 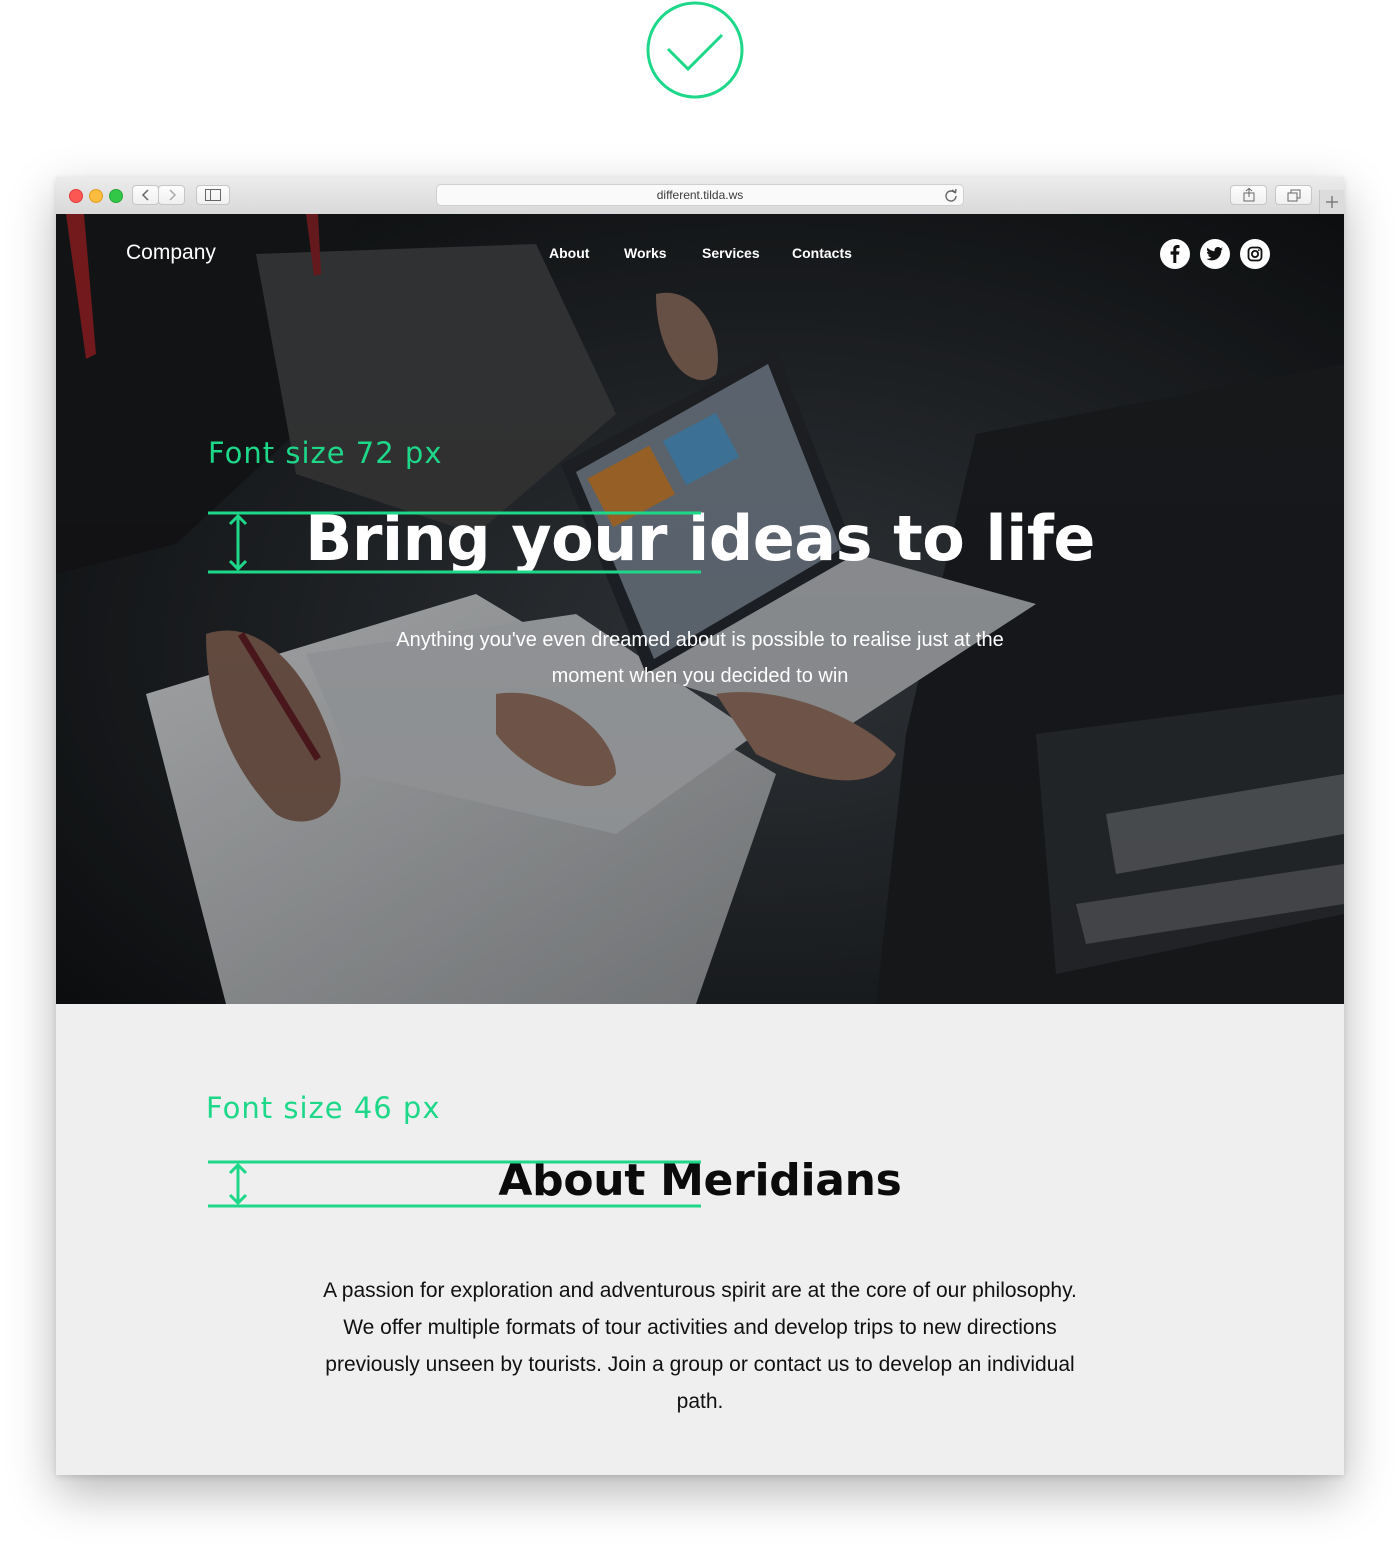 What do you see at coordinates (700, 538) in the screenshot?
I see `hero-title: Bring your ideas to life` at bounding box center [700, 538].